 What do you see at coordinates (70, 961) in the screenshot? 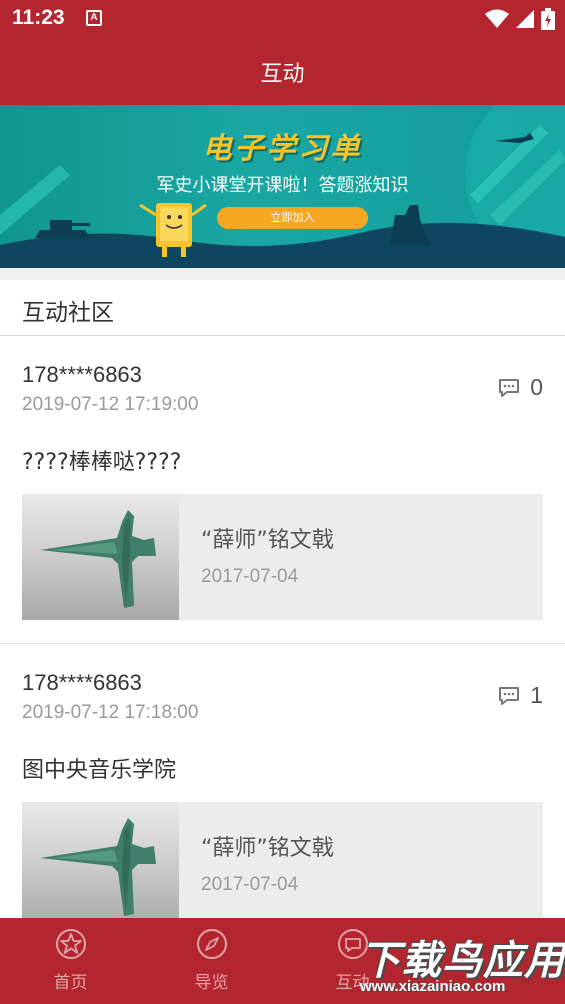
I see `tab-home: 首页` at bounding box center [70, 961].